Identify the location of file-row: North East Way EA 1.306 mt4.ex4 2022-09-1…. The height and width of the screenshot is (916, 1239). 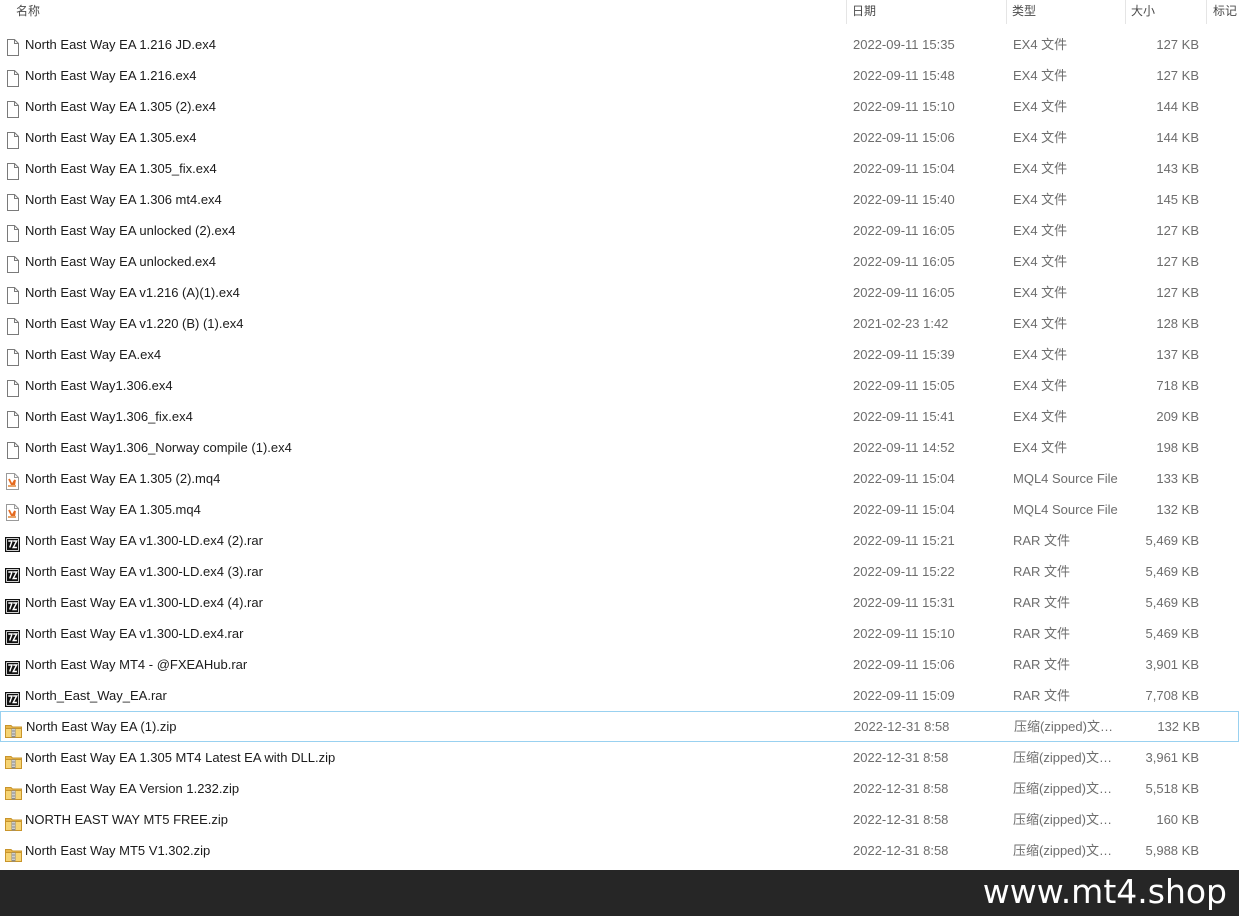
(619, 199).